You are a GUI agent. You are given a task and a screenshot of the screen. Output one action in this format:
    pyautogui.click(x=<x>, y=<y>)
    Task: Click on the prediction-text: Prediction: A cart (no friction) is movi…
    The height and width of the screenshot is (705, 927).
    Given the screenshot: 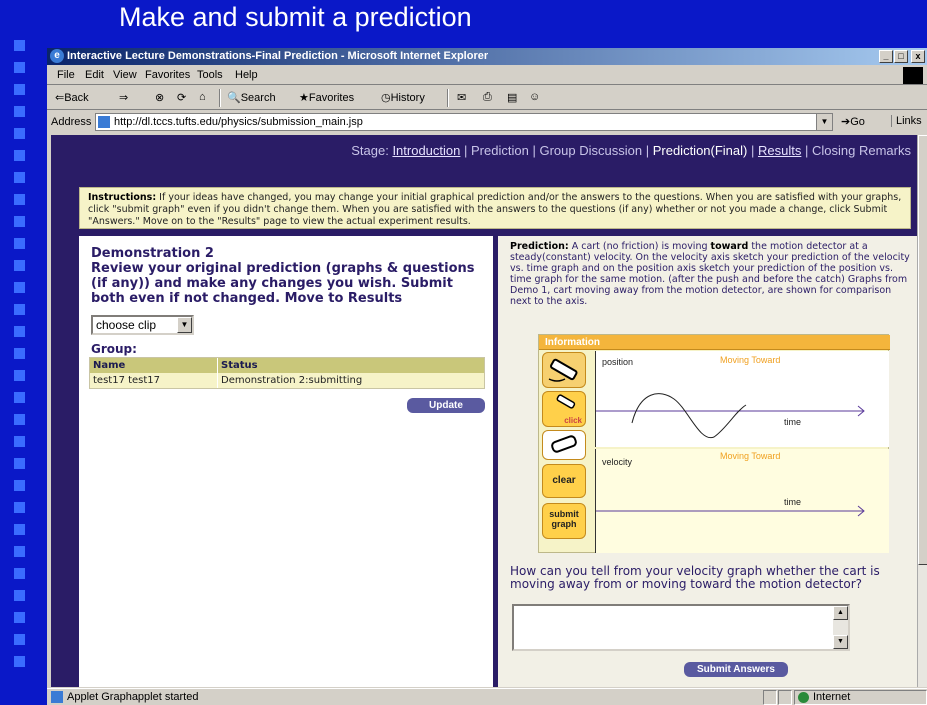 What is the action you would take?
    pyautogui.click(x=710, y=274)
    